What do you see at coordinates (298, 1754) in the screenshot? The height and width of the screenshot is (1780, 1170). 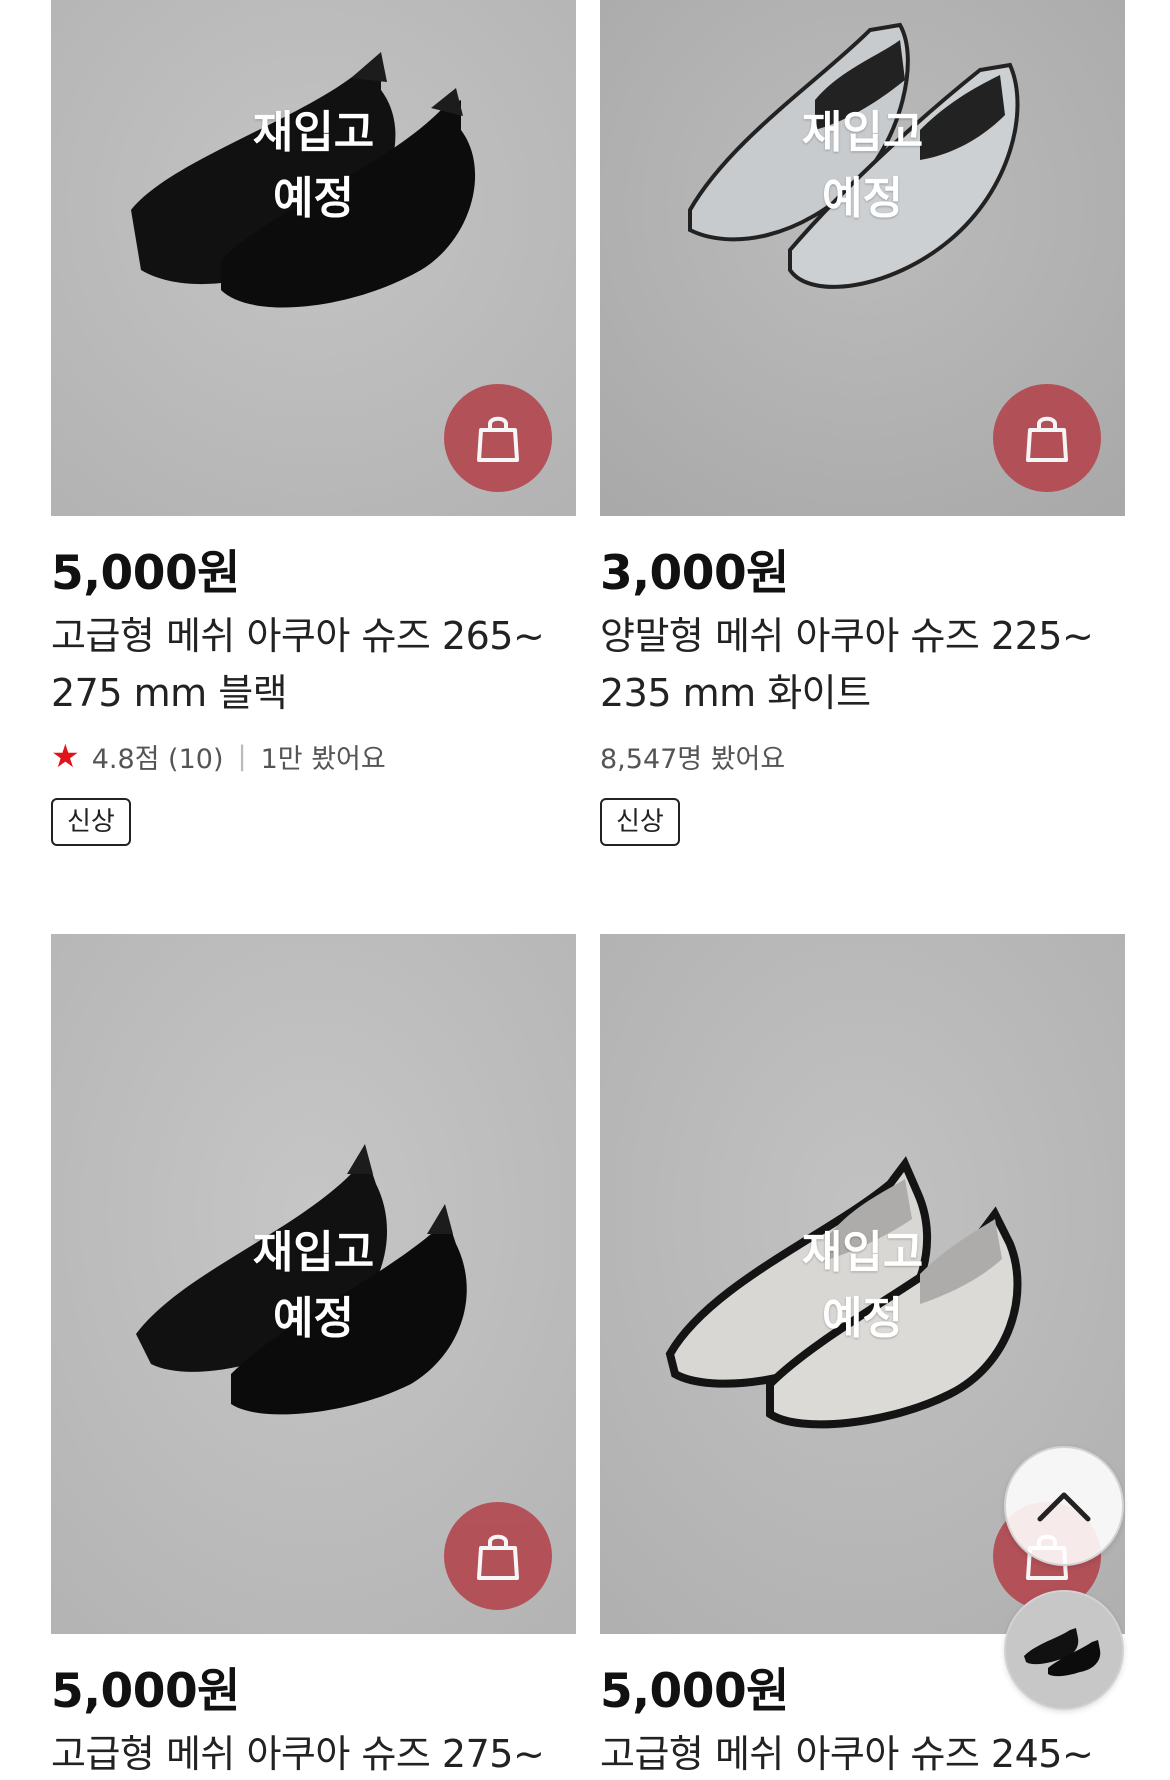 I see `product-name: 고급형 메쉬 아쿠아 슈즈 275~` at bounding box center [298, 1754].